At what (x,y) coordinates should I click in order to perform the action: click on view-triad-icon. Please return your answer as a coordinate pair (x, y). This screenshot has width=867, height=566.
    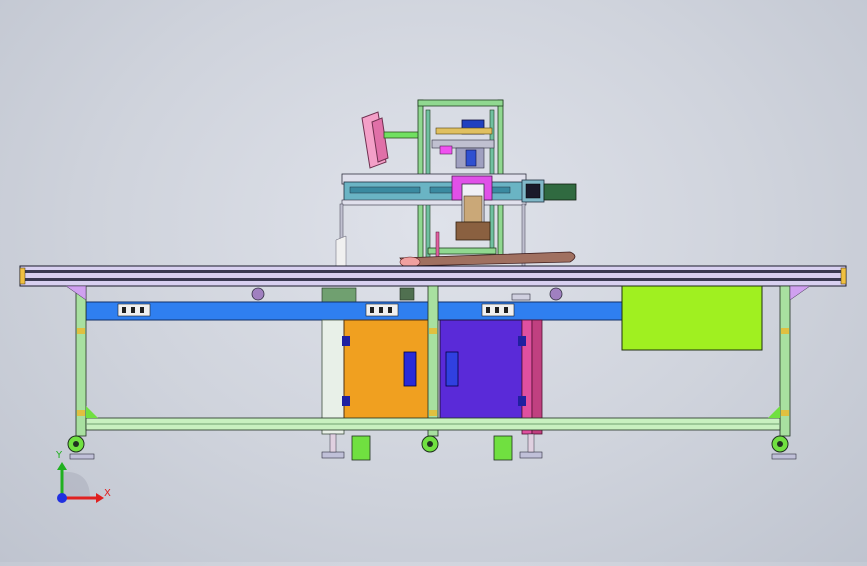
    Looking at the image, I should click on (80, 482).